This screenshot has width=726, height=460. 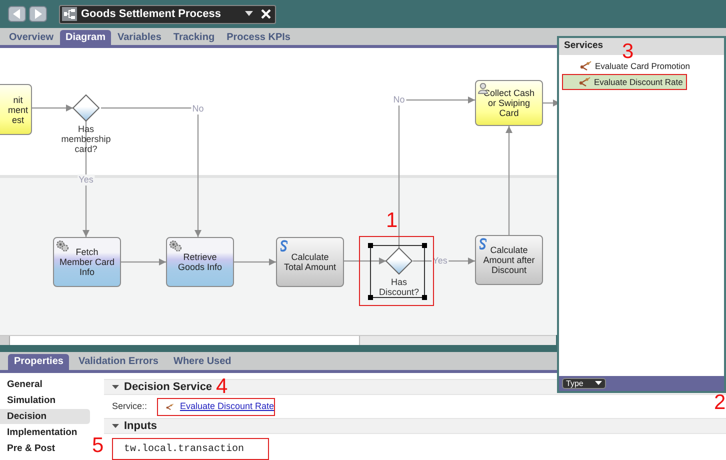 I want to click on editor-tab: Diagram, so click(x=85, y=37).